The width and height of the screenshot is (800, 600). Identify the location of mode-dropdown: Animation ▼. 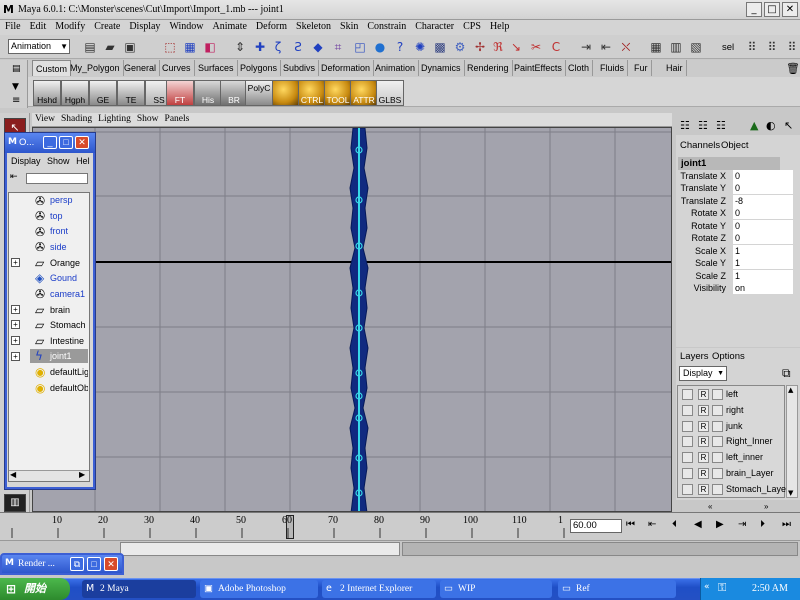
(39, 46).